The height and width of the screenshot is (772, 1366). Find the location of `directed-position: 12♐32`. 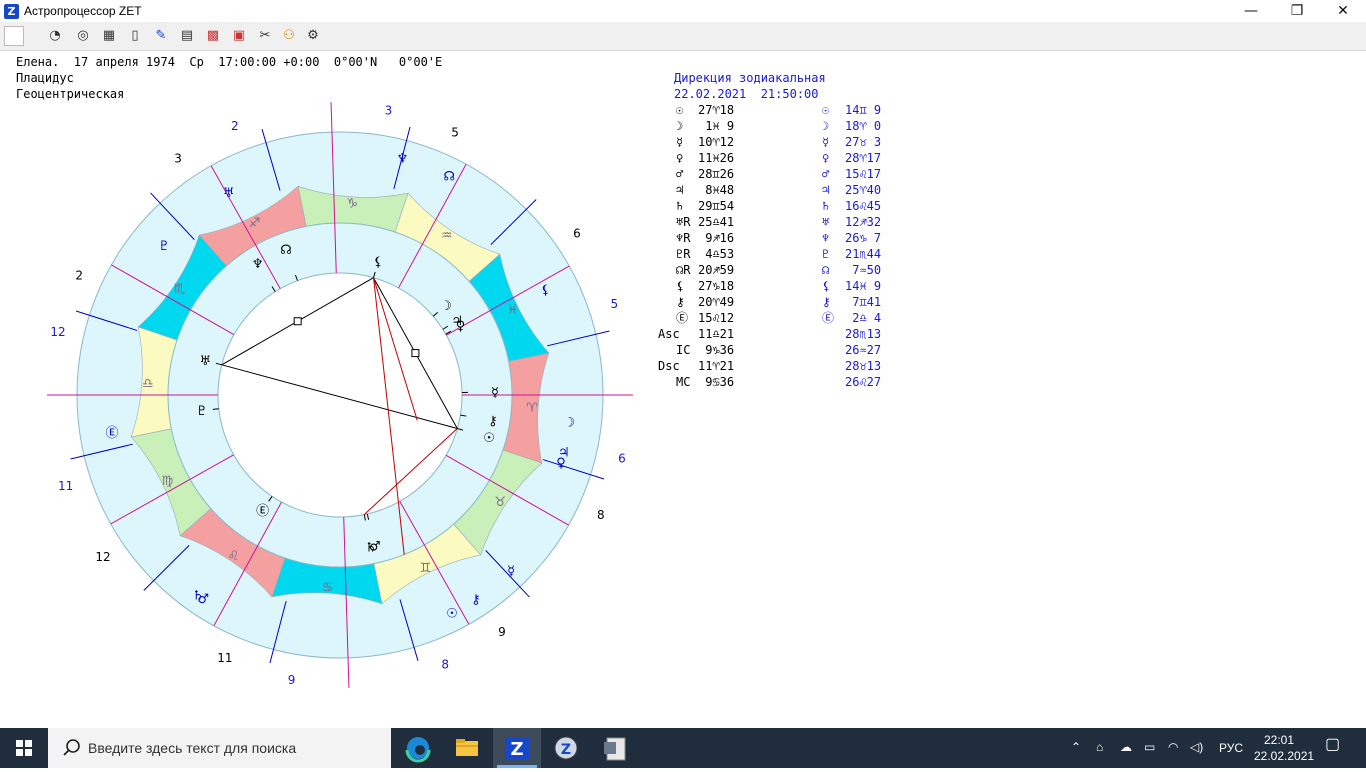

directed-position: 12♐32 is located at coordinates (863, 222).